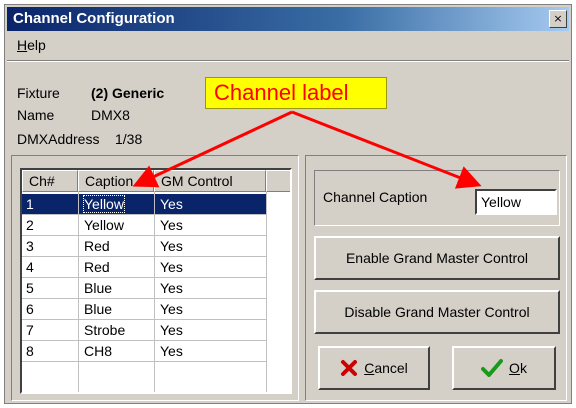 The width and height of the screenshot is (576, 408). What do you see at coordinates (369, 368) in the screenshot?
I see `cancel-mnemonic: C` at bounding box center [369, 368].